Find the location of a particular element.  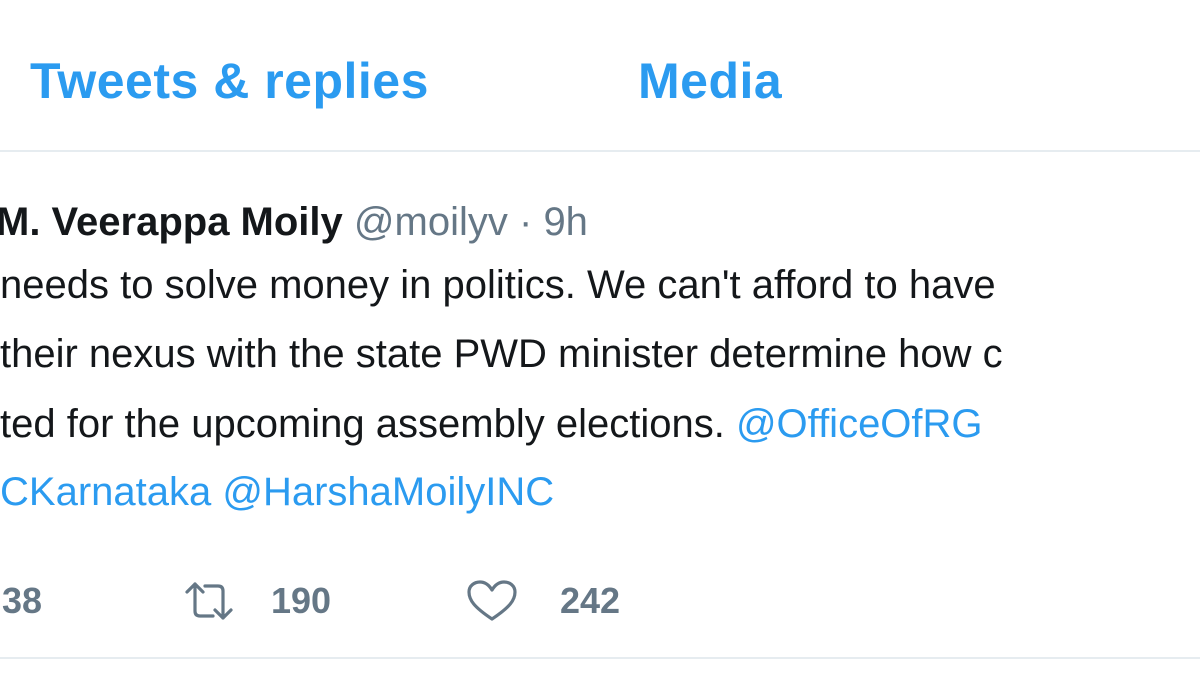

author-name: M. Veerappa Moily is located at coordinates (171, 222).